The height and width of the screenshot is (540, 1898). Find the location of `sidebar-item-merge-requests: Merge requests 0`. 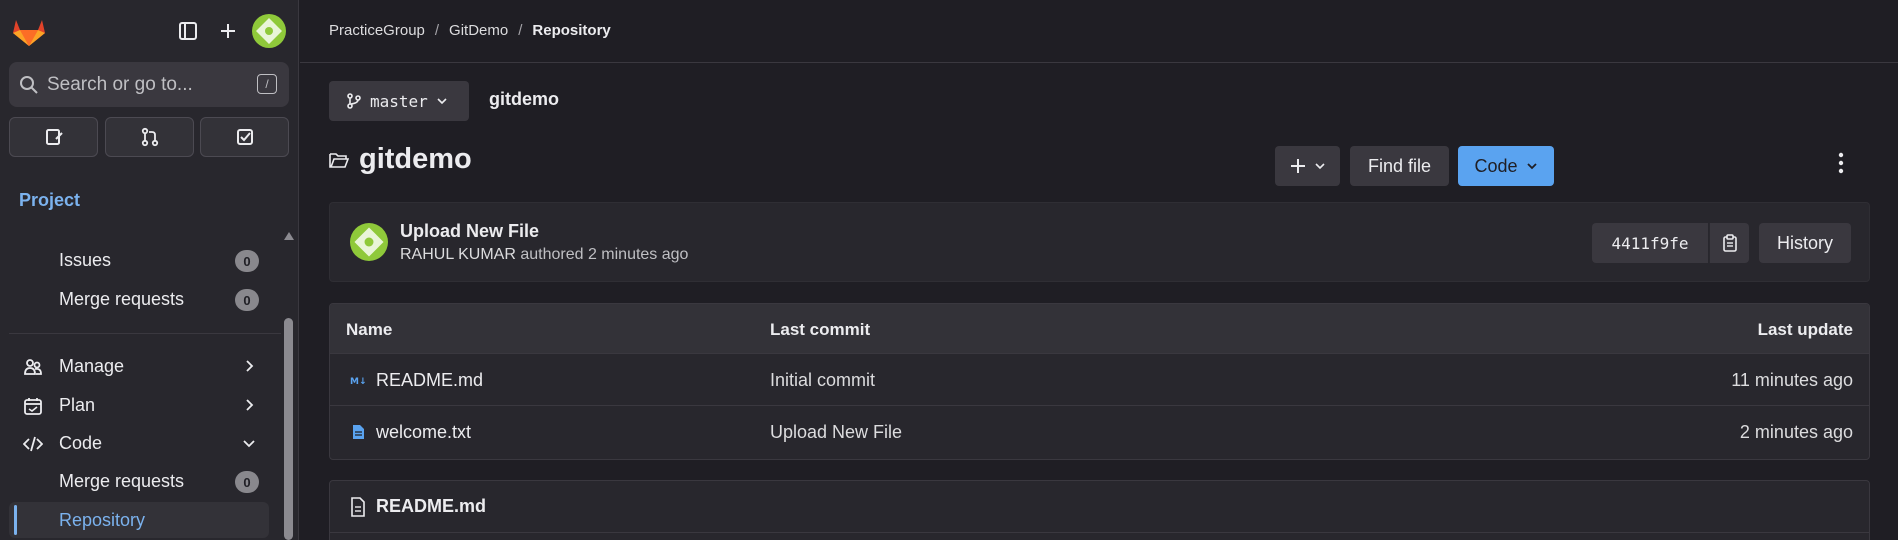

sidebar-item-merge-requests: Merge requests 0 is located at coordinates (139, 299).